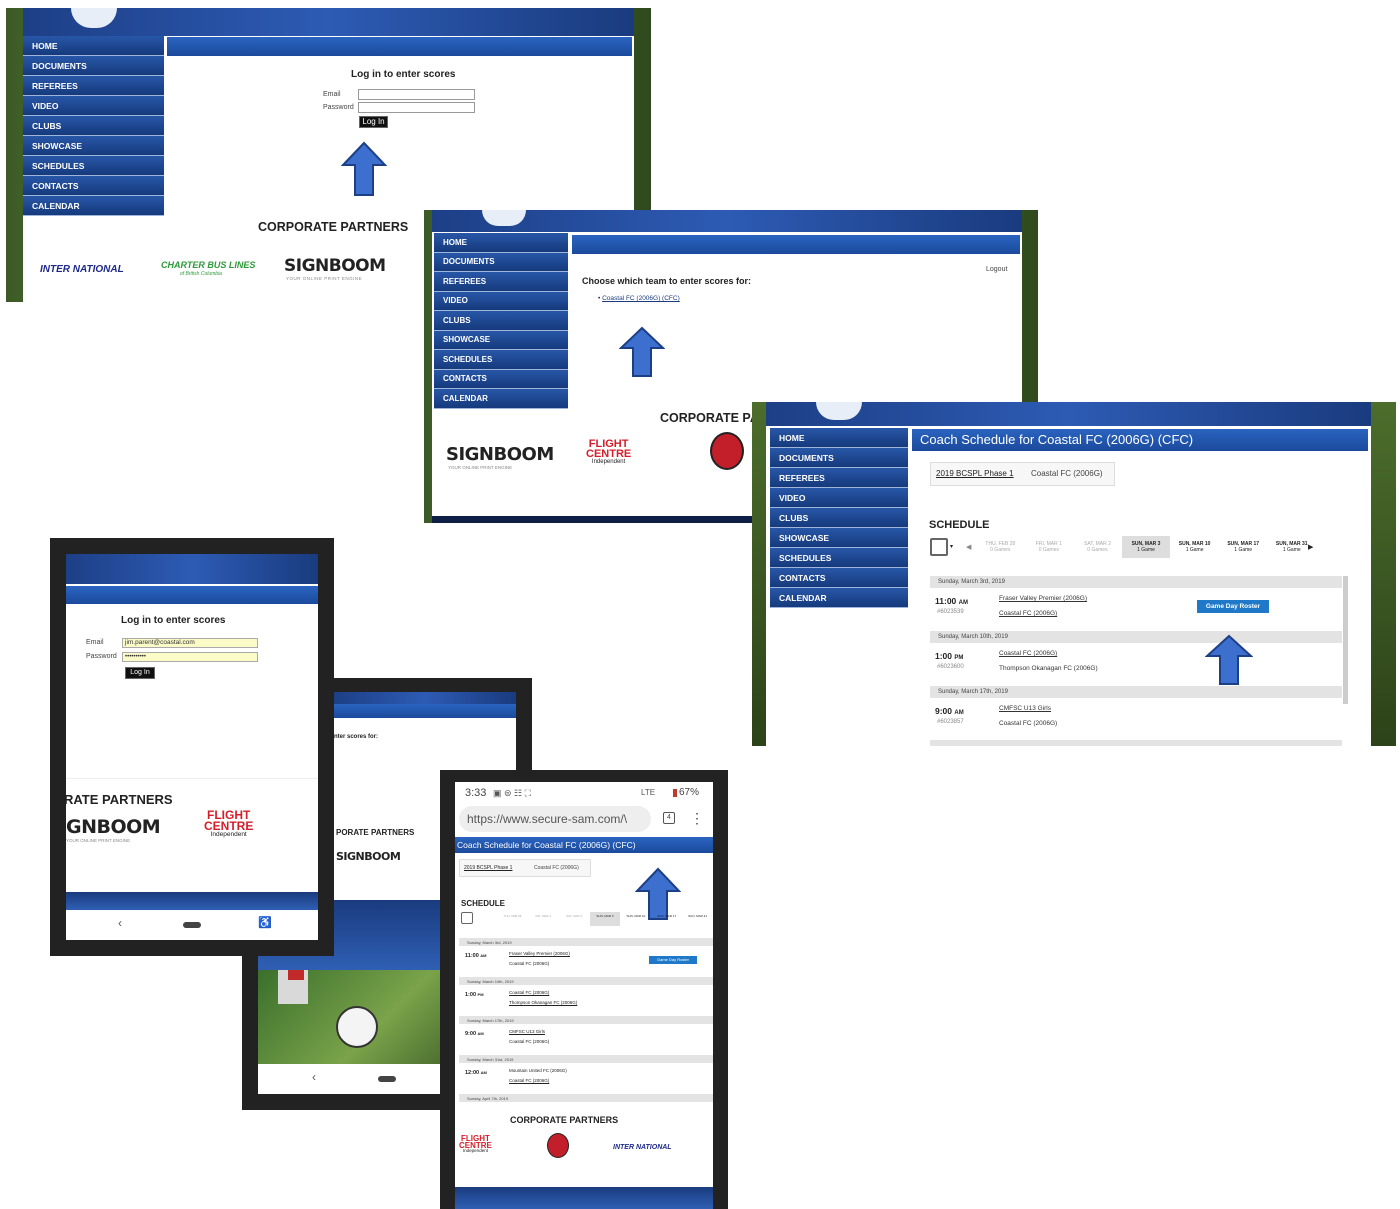 This screenshot has height=1209, width=1400. What do you see at coordinates (324, 278) in the screenshot?
I see `signboom-tagline: YOUR ONLINE PRINT ENGINE` at bounding box center [324, 278].